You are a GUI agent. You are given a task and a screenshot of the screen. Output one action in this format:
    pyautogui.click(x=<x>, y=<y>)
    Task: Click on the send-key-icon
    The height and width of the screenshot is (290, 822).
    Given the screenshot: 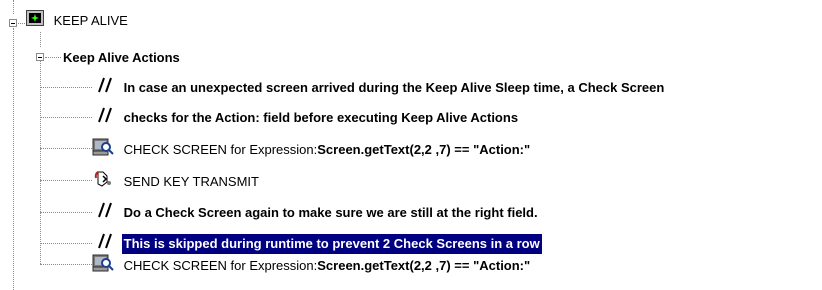 What is the action you would take?
    pyautogui.click(x=103, y=182)
    